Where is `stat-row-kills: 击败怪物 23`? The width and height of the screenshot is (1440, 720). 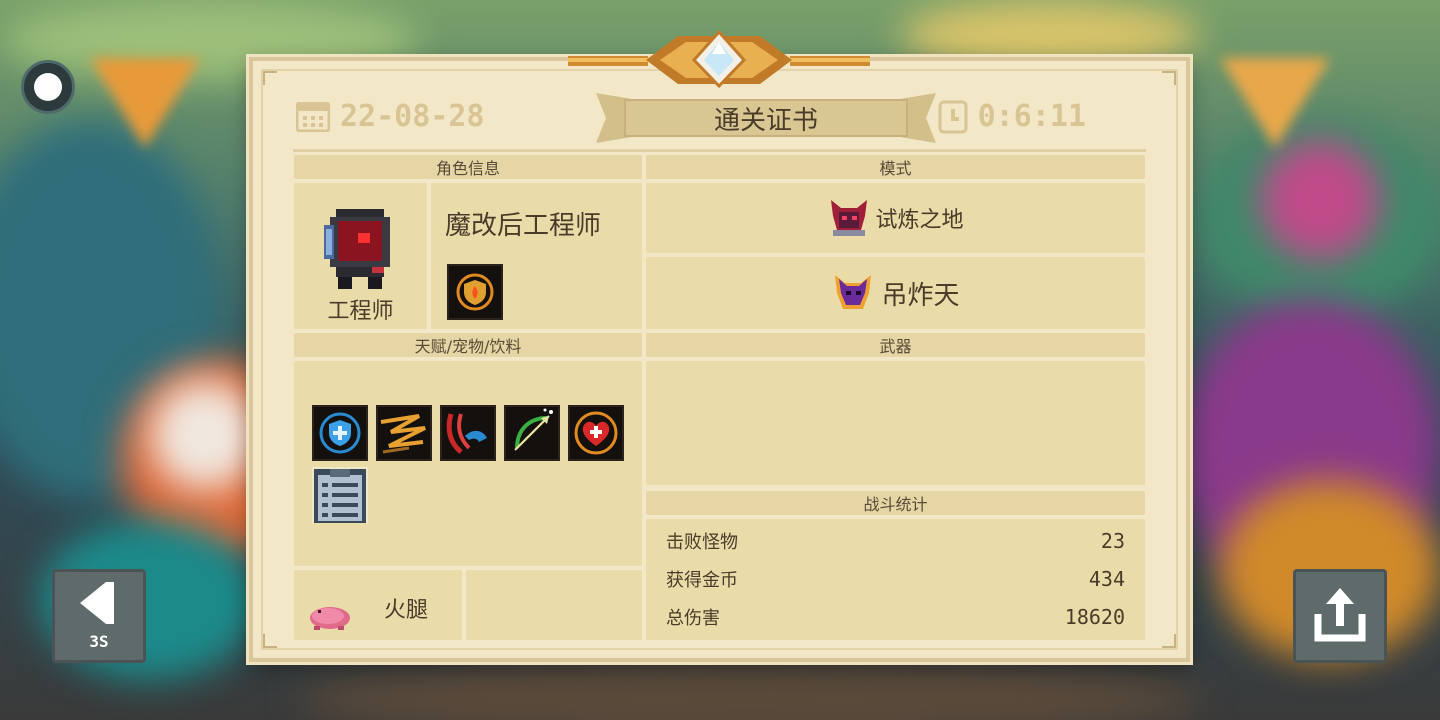 stat-row-kills: 击败怪物 23 is located at coordinates (895, 541).